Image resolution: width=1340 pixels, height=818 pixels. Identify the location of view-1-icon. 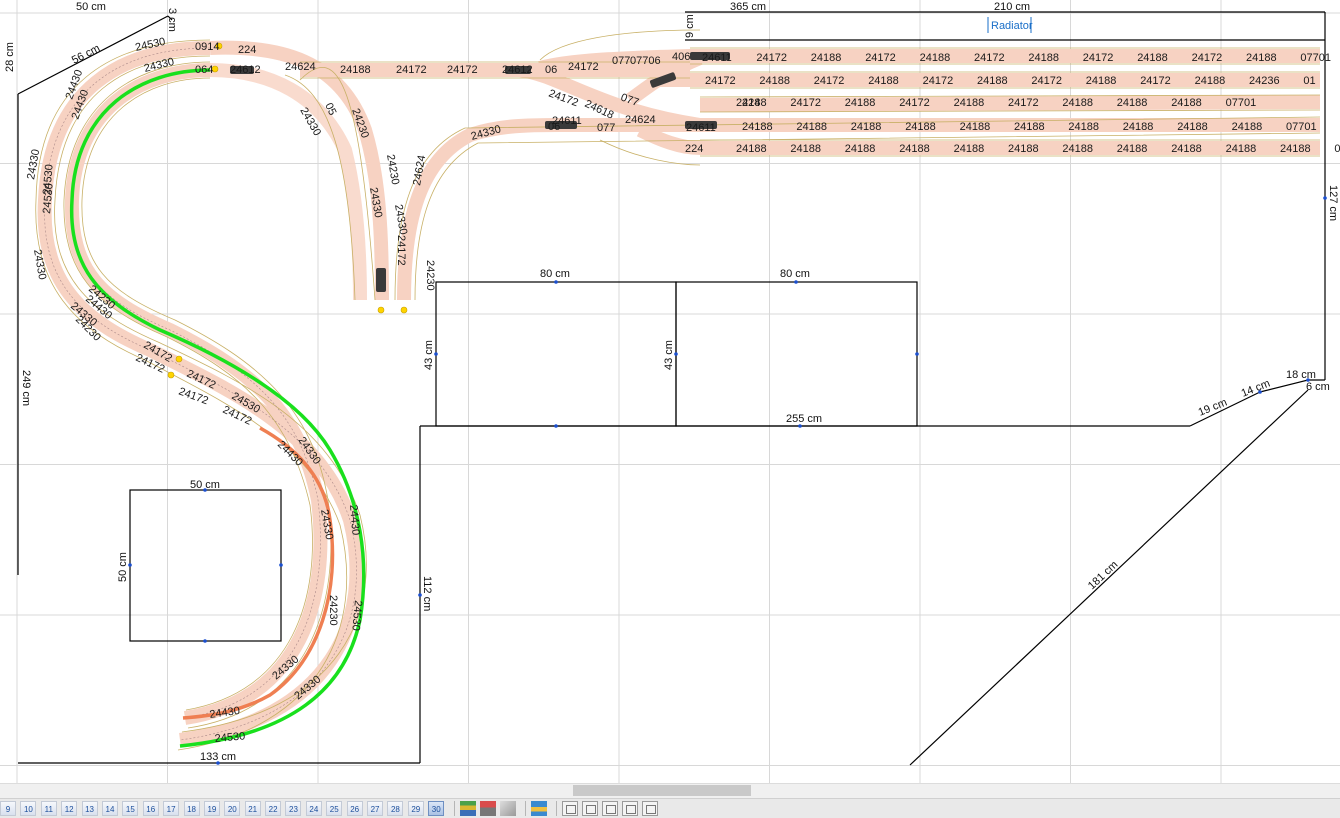
(569, 808).